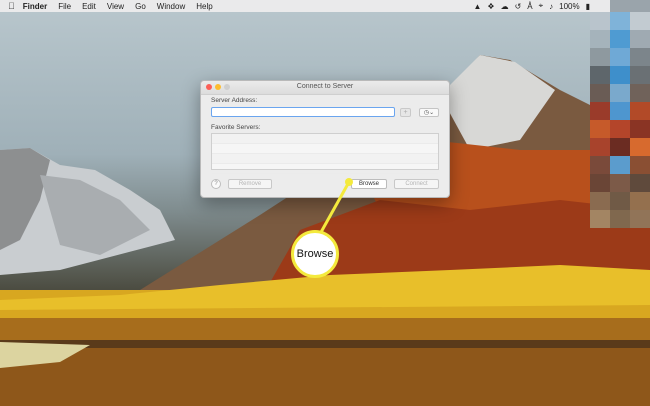 The width and height of the screenshot is (650, 406). I want to click on callout-bubble: Browse, so click(315, 254).